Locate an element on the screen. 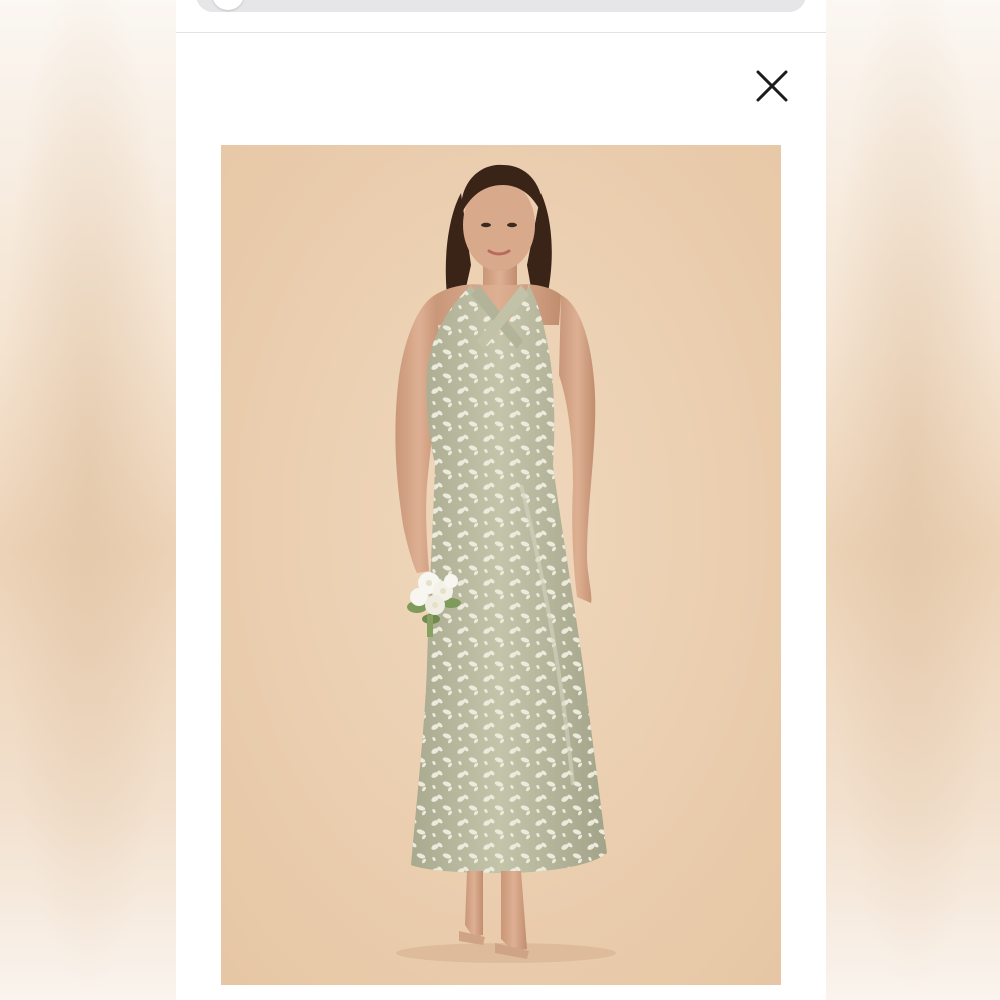 This screenshot has height=1000, width=1000. search-field is located at coordinates (501, 6).